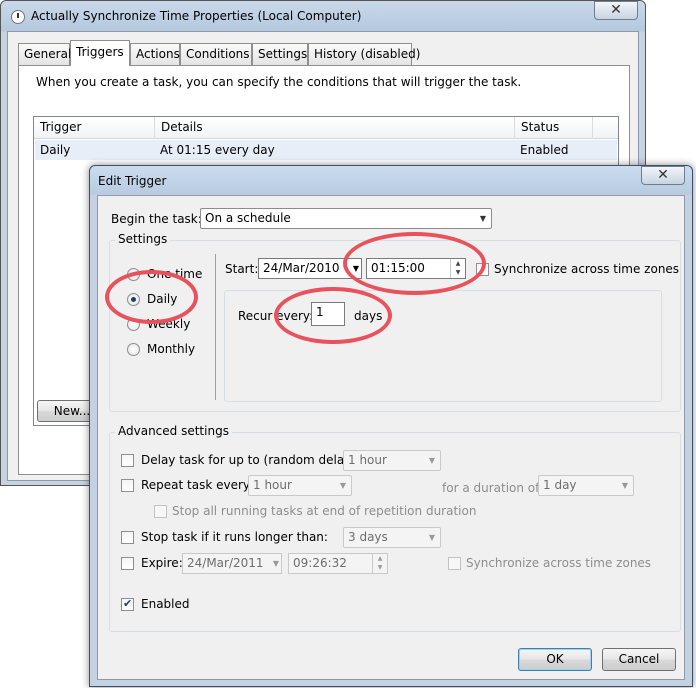 This screenshot has height=688, width=696. I want to click on clock-icon, so click(18, 17).